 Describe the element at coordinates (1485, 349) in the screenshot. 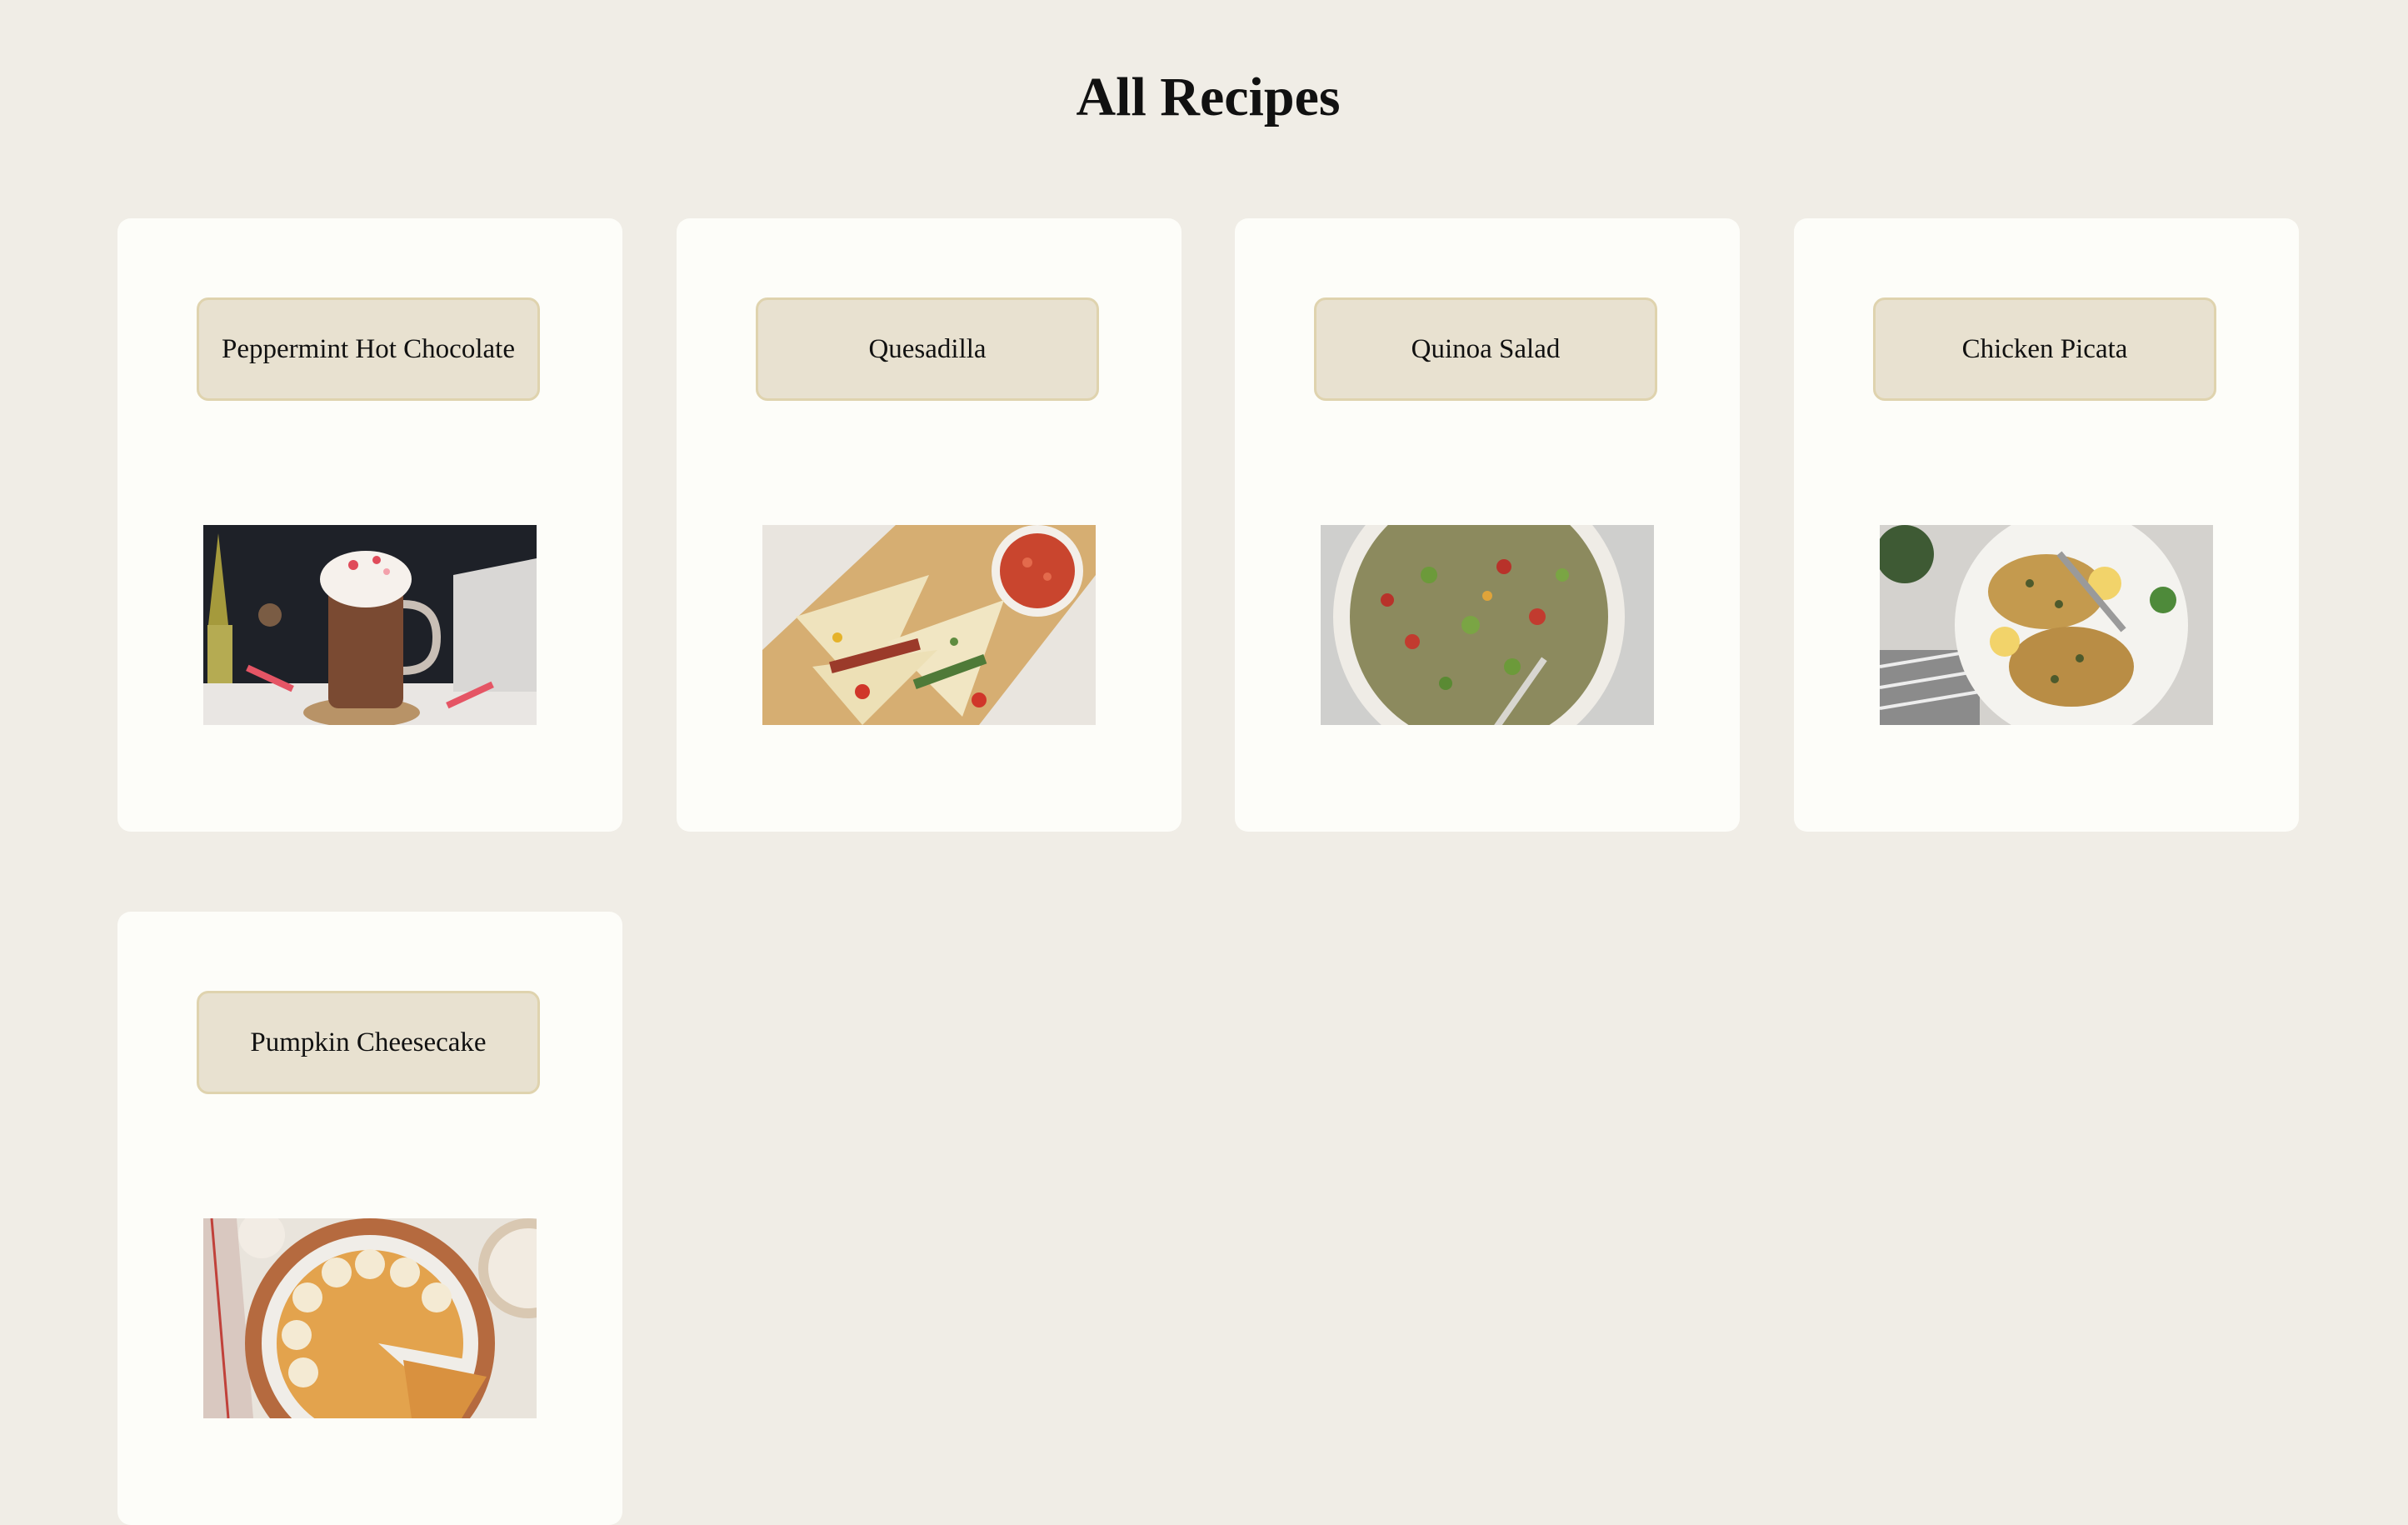

I see `recipe-button: Quinoa Salad` at that location.